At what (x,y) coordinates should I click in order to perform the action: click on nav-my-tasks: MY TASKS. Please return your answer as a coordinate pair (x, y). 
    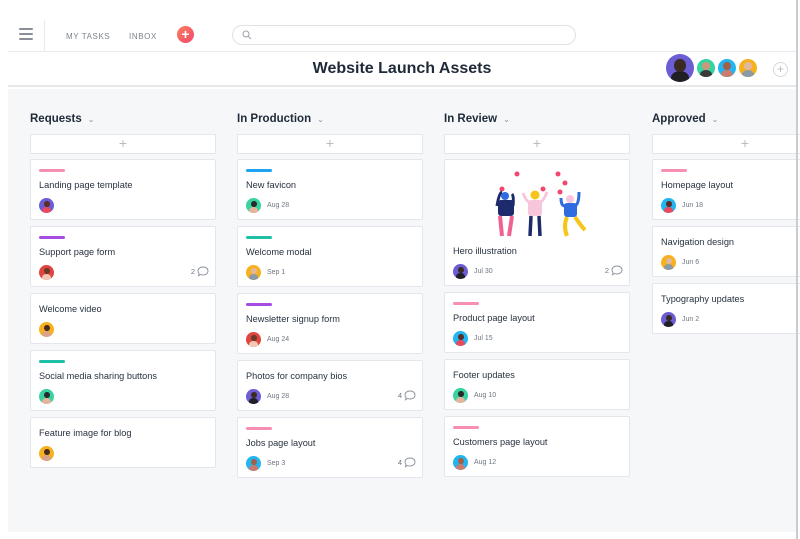
    Looking at the image, I should click on (88, 36).